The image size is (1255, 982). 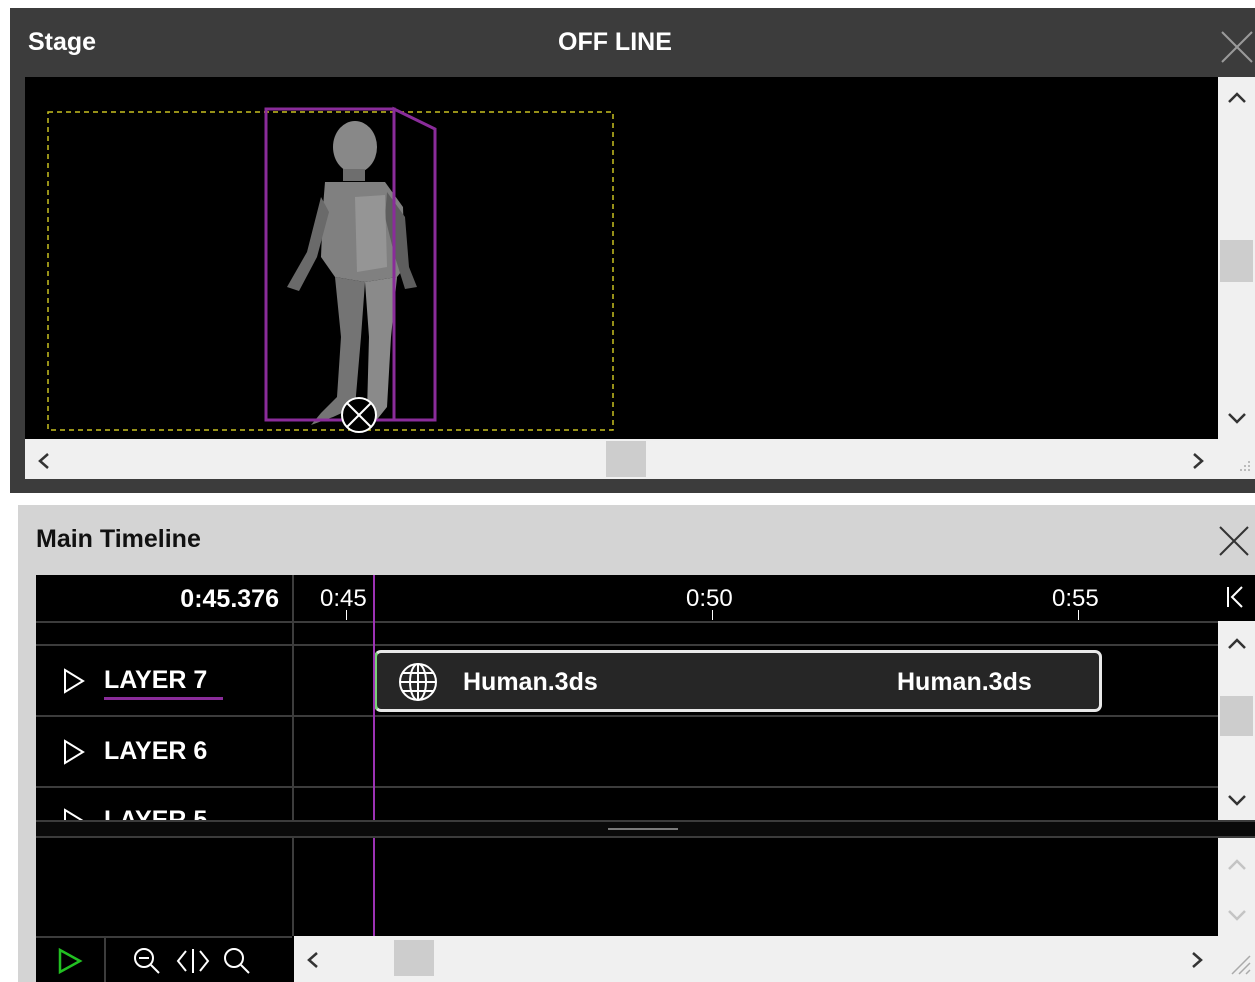 I want to click on pivot-handle-icon, so click(x=359, y=415).